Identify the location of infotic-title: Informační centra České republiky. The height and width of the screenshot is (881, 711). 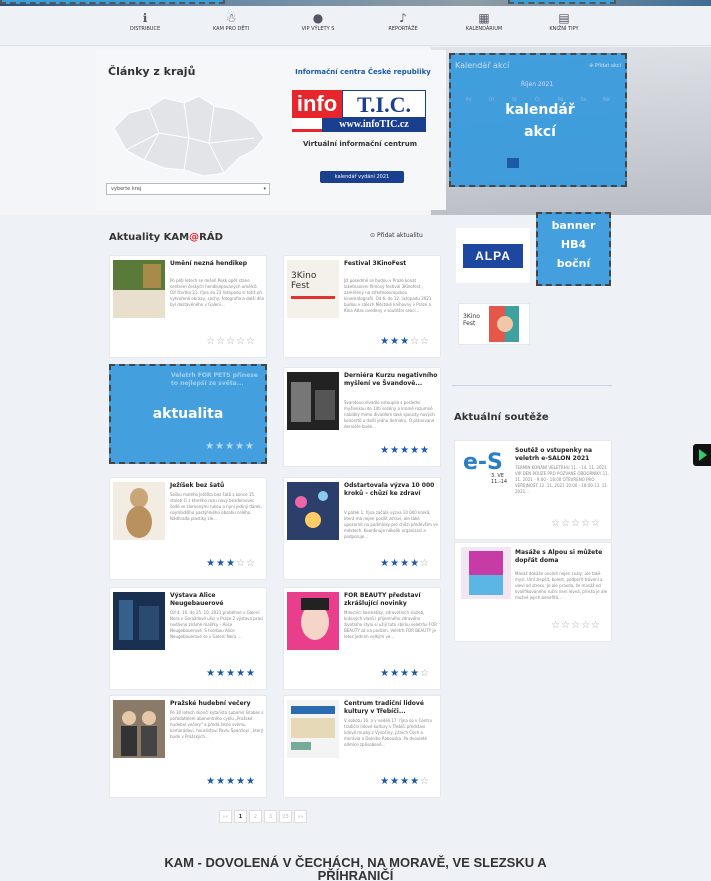
(363, 72).